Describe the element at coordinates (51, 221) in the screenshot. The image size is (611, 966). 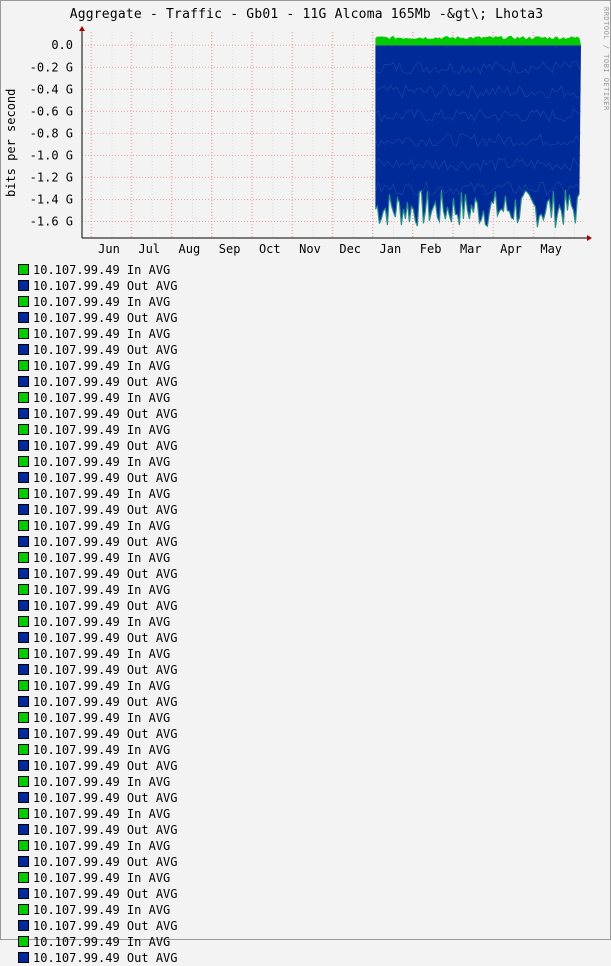
I see `y-tick-label: -1.6 G` at that location.